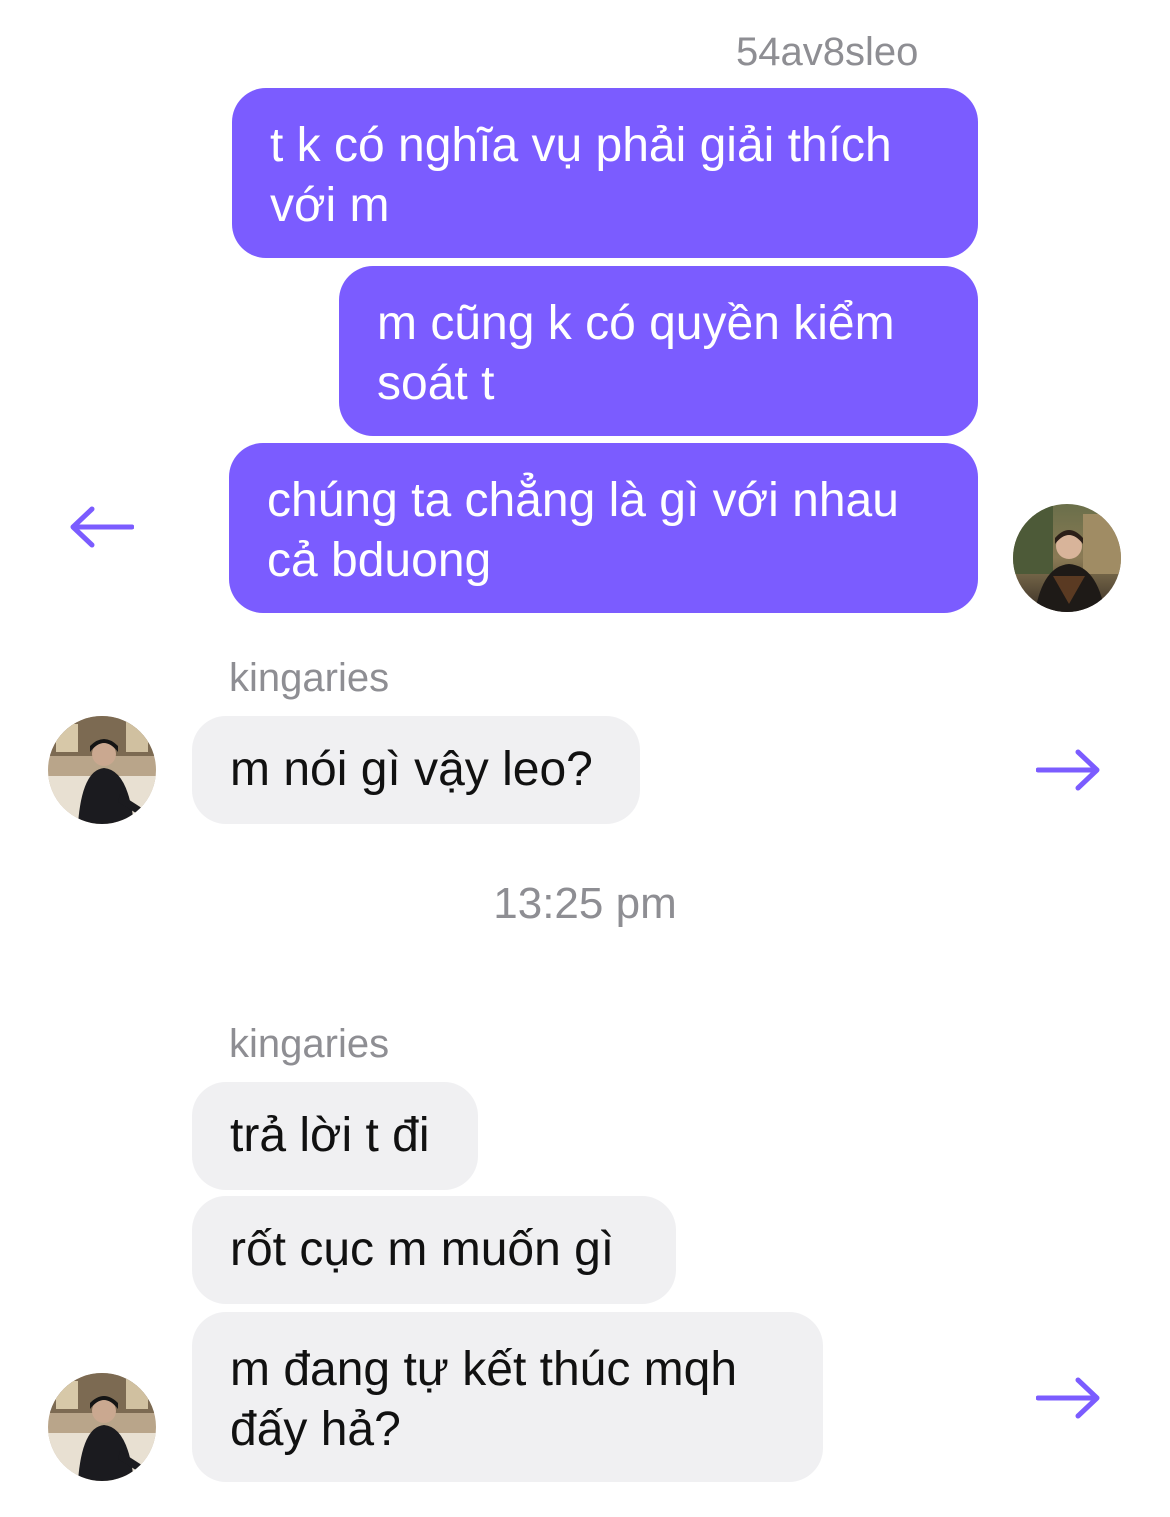 Image resolution: width=1170 pixels, height=1517 pixels. I want to click on message-text: rốt cục m muốn gì, so click(422, 1249).